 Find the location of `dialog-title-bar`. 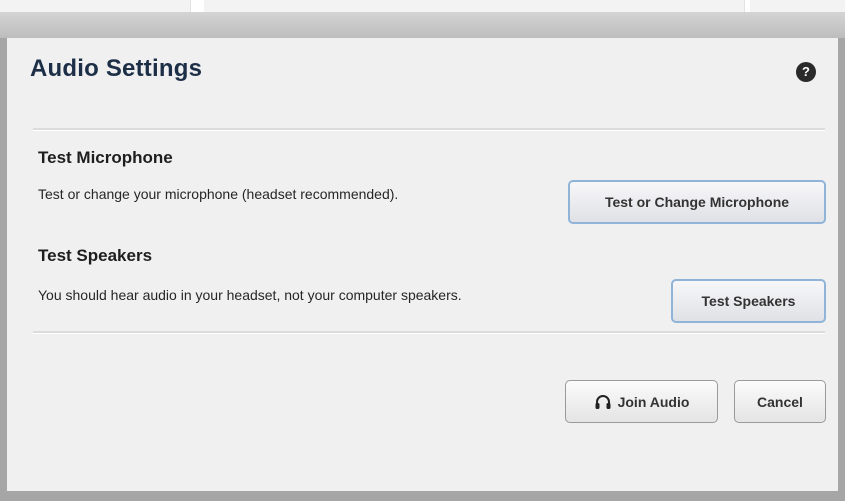

dialog-title-bar is located at coordinates (422, 25).